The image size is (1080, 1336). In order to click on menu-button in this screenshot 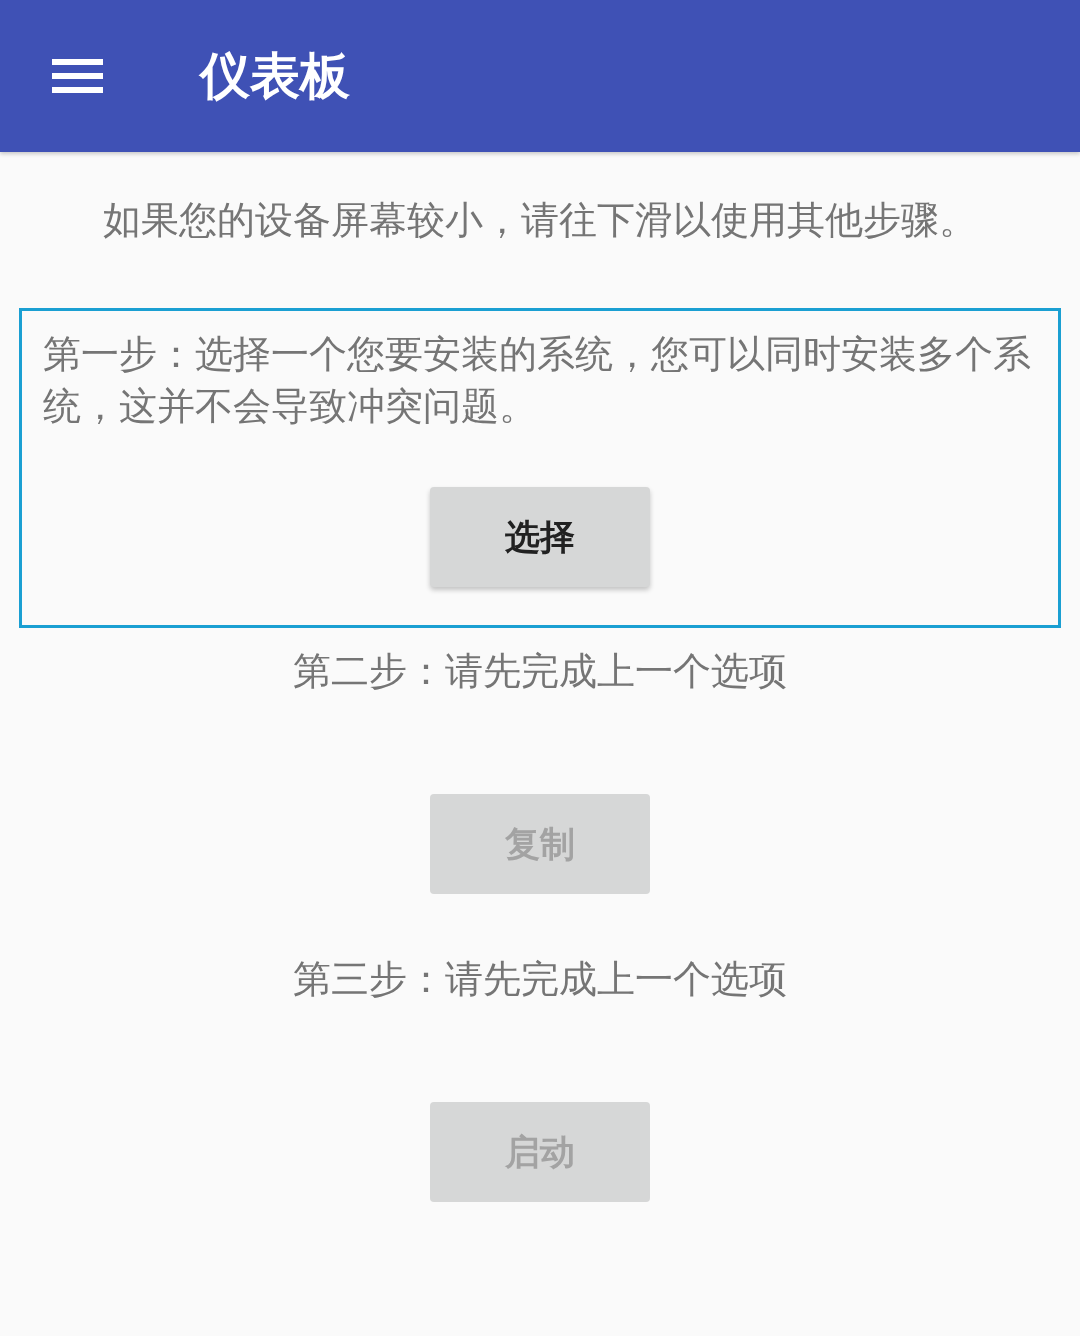, I will do `click(77, 76)`.